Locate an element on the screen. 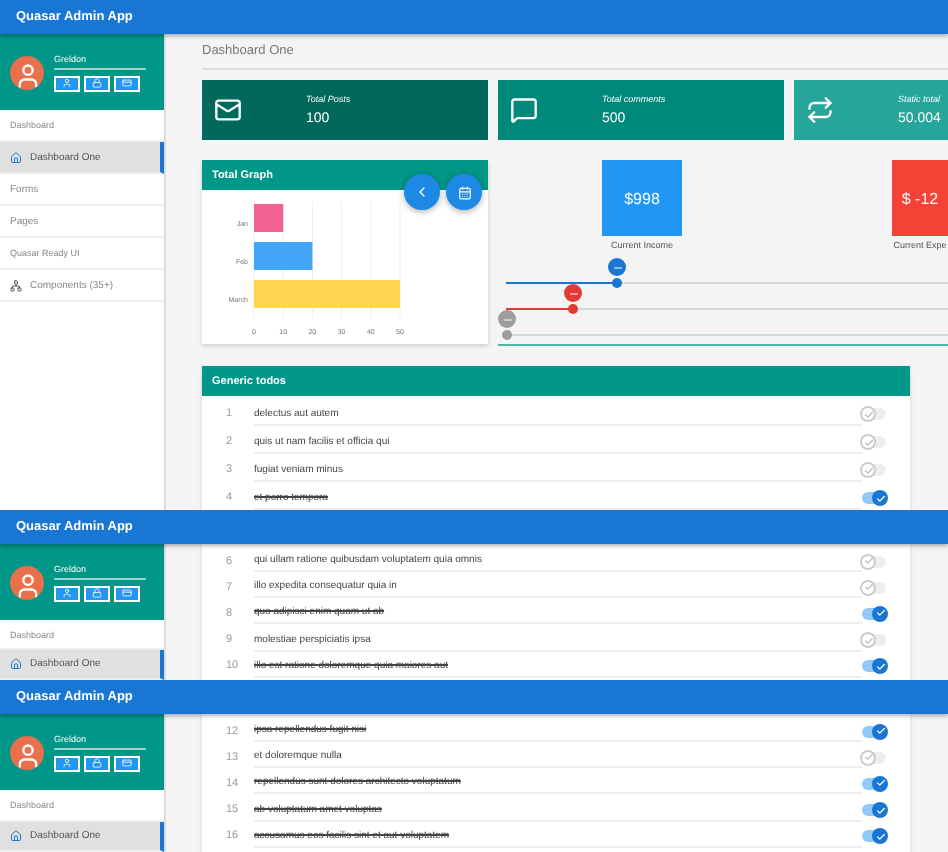 The height and width of the screenshot is (852, 948). chevron-left-icon is located at coordinates (422, 192).